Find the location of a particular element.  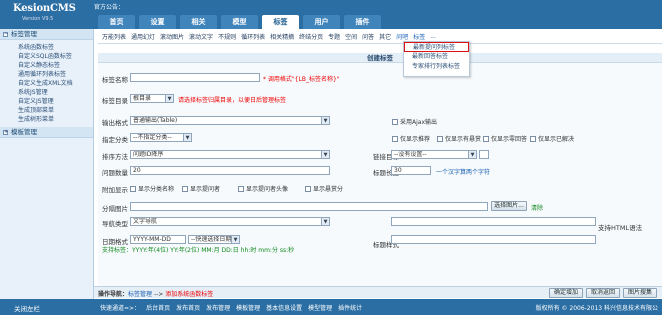

show-category-checkbox: 显示分类名称 is located at coordinates (152, 188).